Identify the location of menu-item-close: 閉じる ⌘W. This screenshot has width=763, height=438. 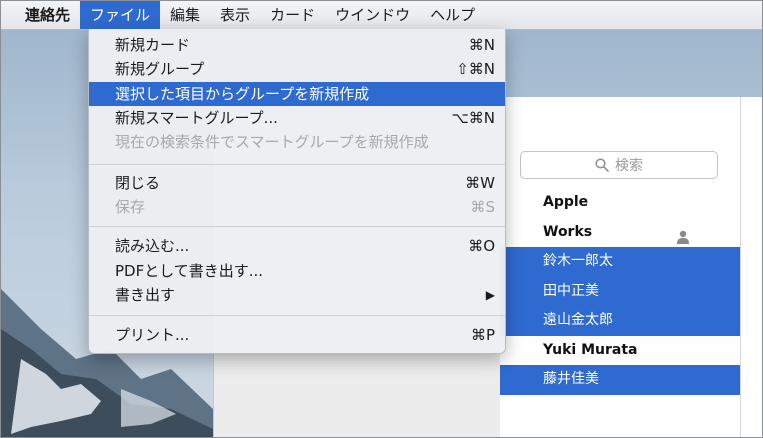
(297, 183).